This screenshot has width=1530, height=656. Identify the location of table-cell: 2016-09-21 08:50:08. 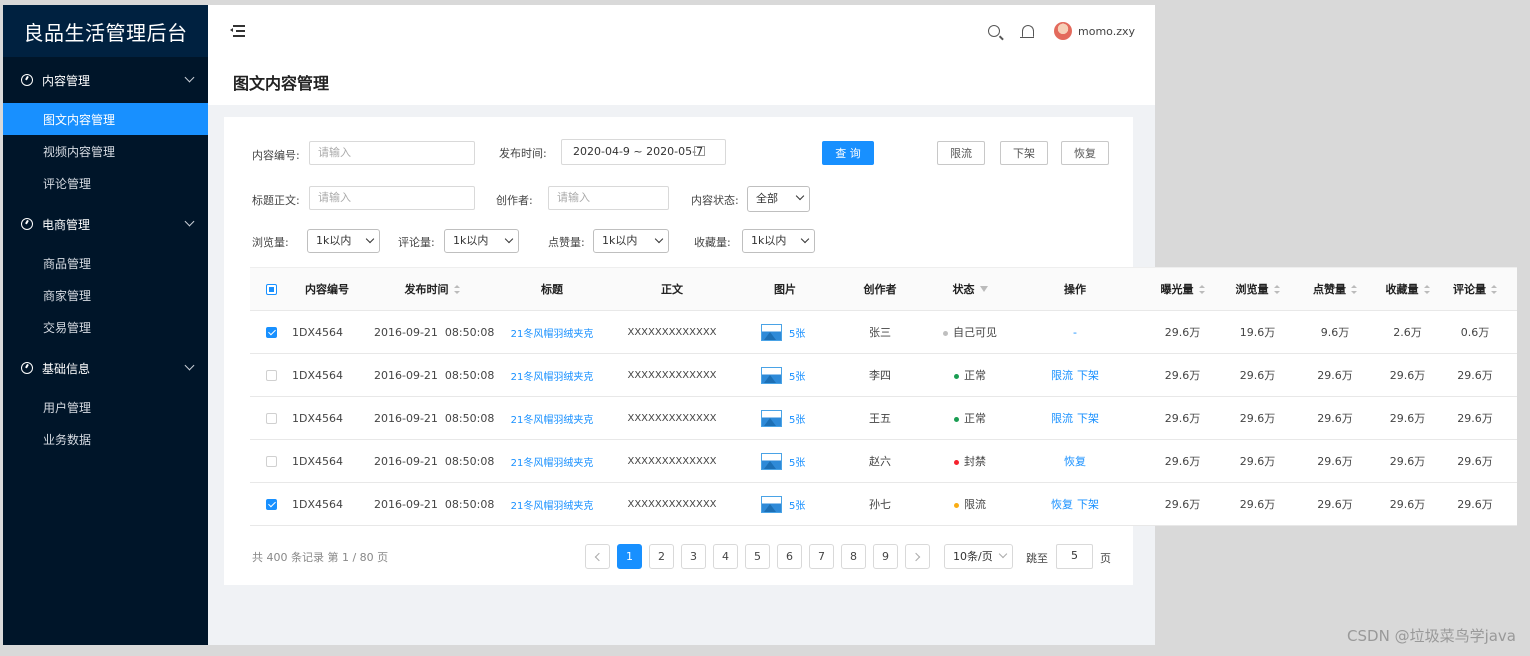
(432, 332).